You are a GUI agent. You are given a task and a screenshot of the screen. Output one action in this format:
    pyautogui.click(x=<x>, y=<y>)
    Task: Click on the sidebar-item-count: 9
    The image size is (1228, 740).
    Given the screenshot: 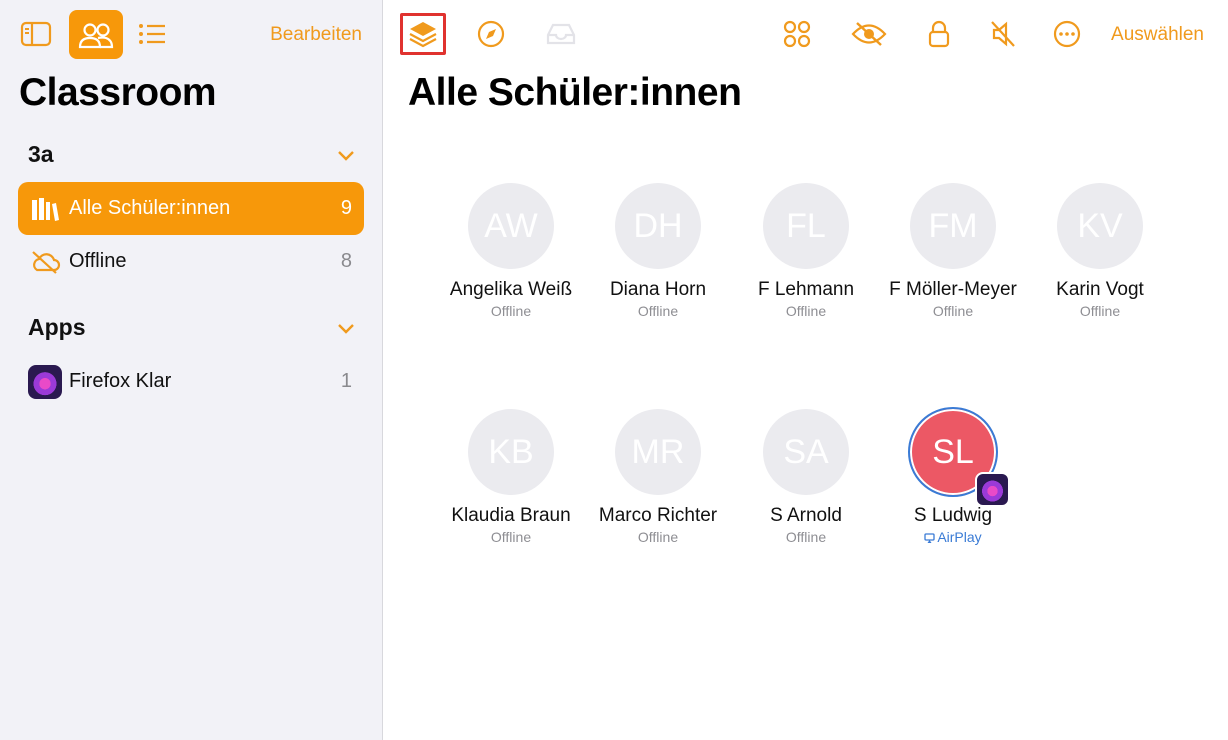 What is the action you would take?
    pyautogui.click(x=346, y=208)
    